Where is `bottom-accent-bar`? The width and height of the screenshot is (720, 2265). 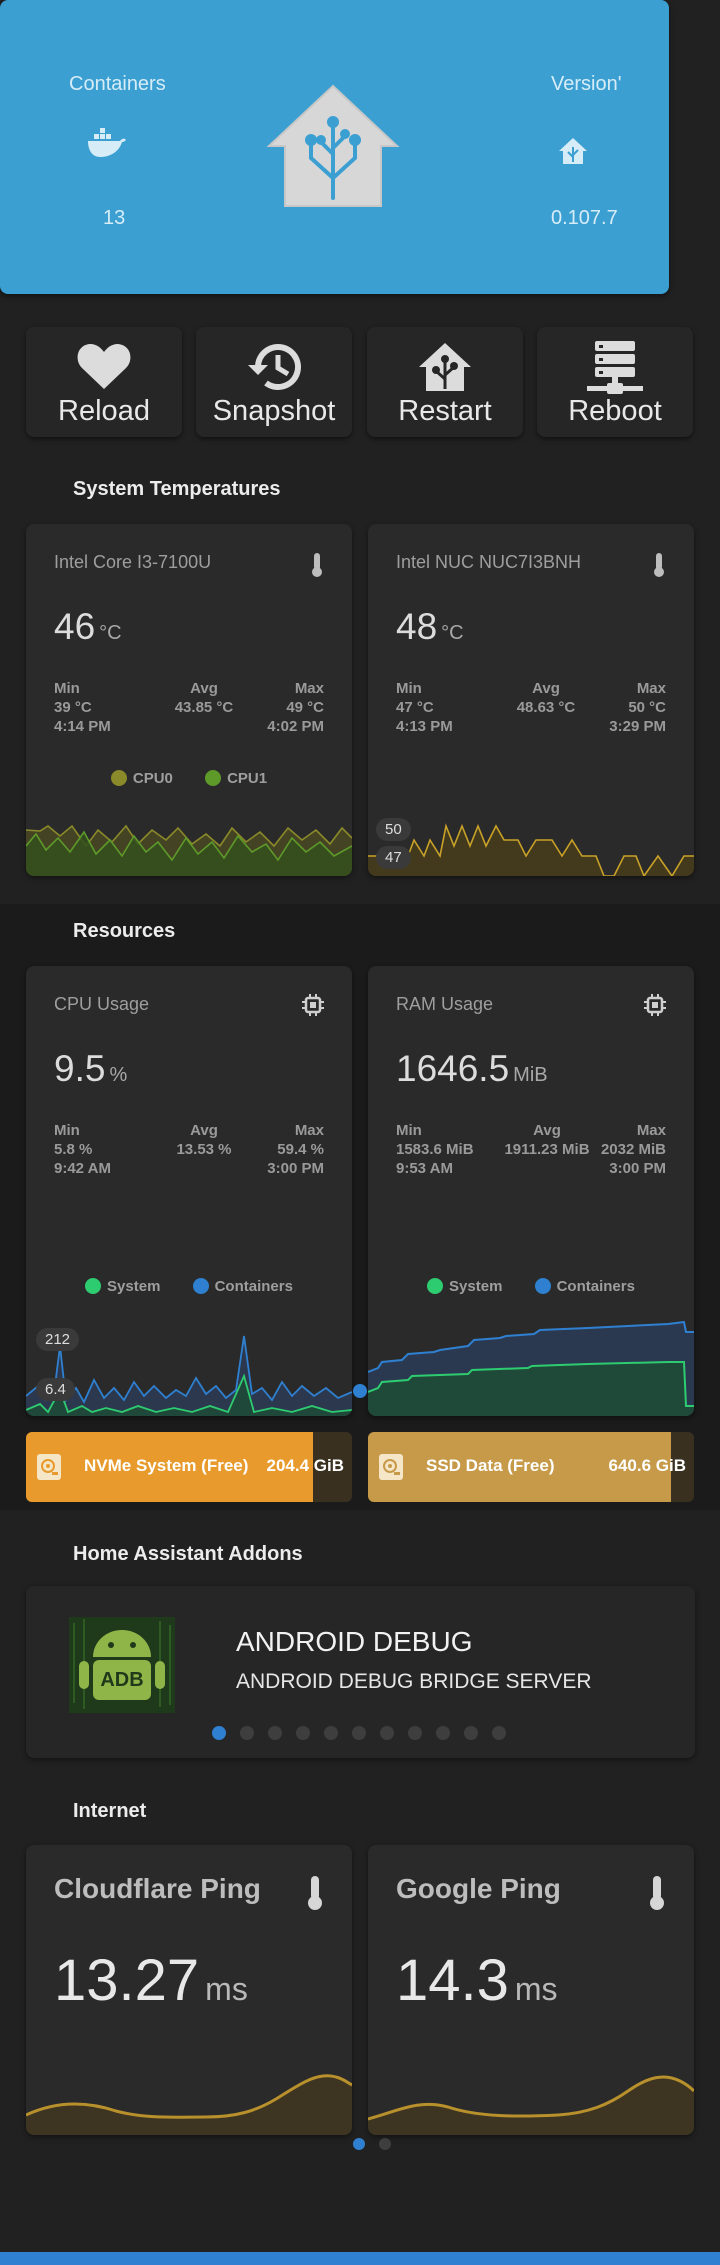 bottom-accent-bar is located at coordinates (360, 2258).